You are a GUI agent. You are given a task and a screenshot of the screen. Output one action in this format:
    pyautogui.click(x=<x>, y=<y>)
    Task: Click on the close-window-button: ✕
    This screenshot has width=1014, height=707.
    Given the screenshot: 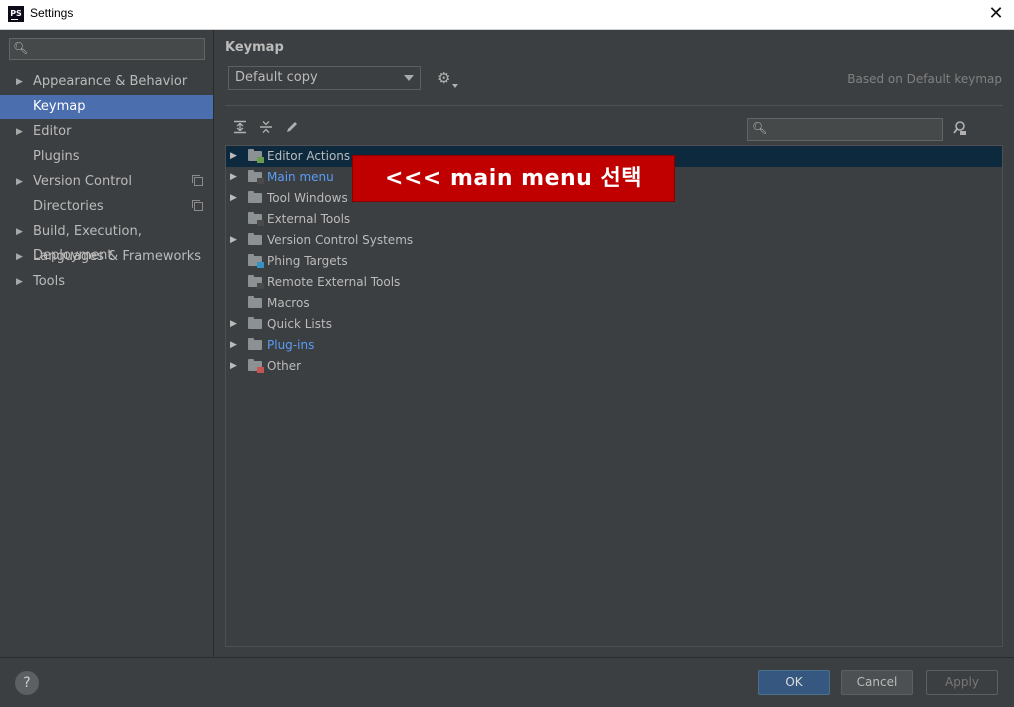 What is the action you would take?
    pyautogui.click(x=996, y=14)
    